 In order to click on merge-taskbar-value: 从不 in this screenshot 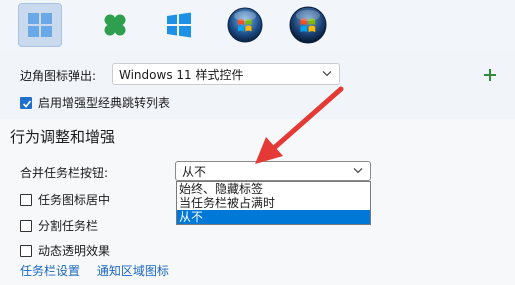, I will do `click(194, 171)`.